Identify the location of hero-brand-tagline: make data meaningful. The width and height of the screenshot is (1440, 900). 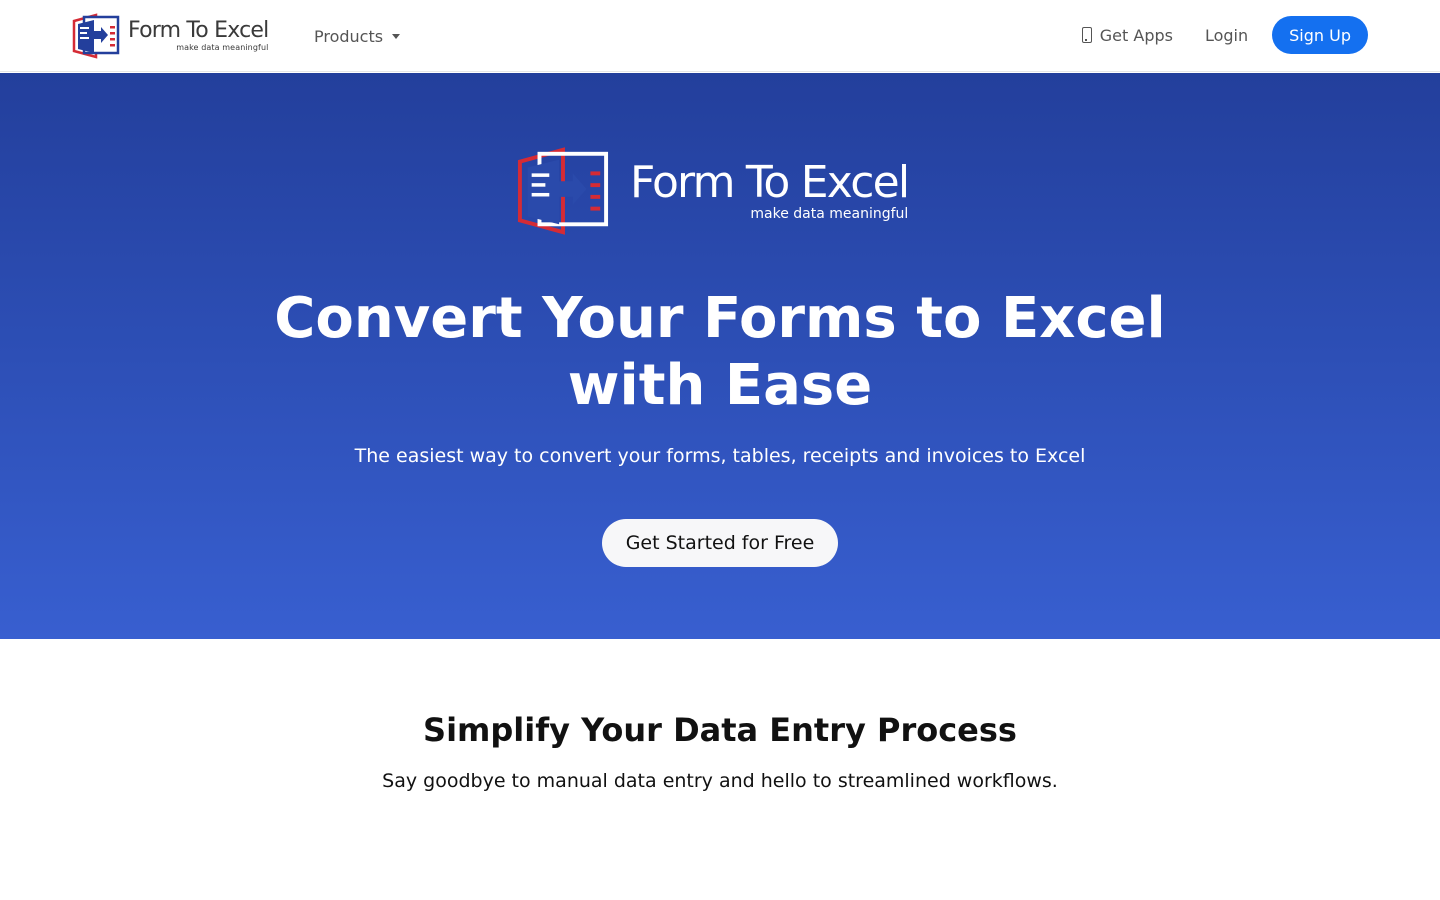
(829, 214).